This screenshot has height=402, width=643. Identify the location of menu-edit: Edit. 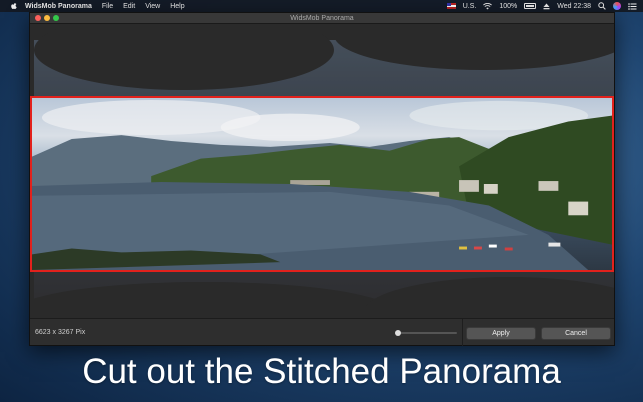
(129, 6).